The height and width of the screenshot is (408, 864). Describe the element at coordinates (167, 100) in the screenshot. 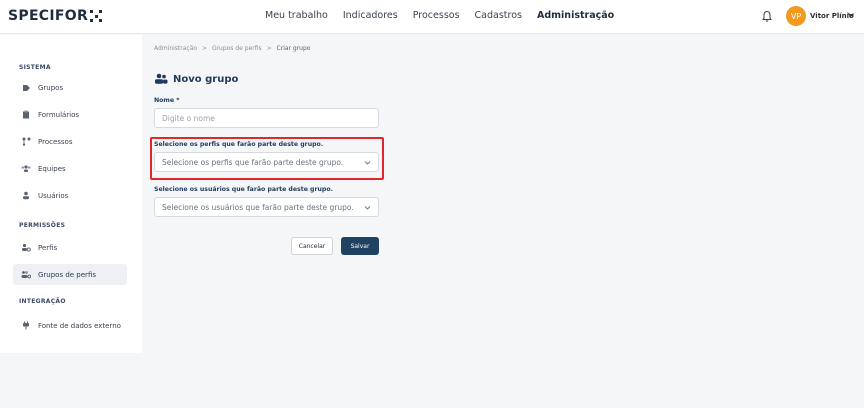

I see `name-label: Nome *` at that location.